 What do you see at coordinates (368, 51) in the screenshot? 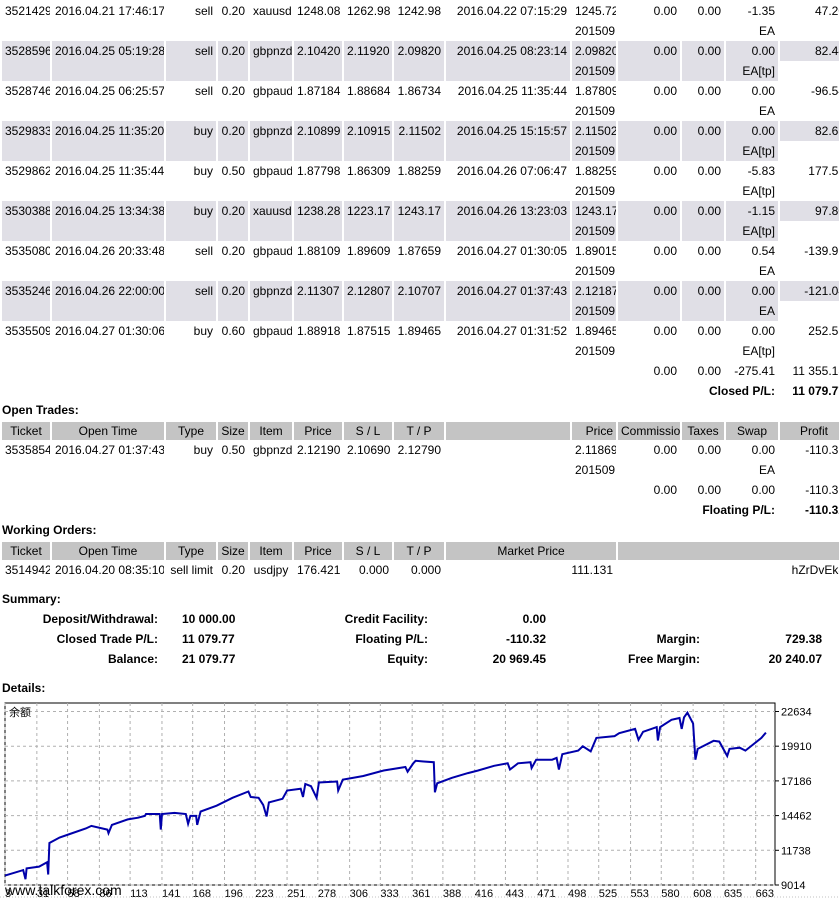
I see `sl-cell: 2.11920` at bounding box center [368, 51].